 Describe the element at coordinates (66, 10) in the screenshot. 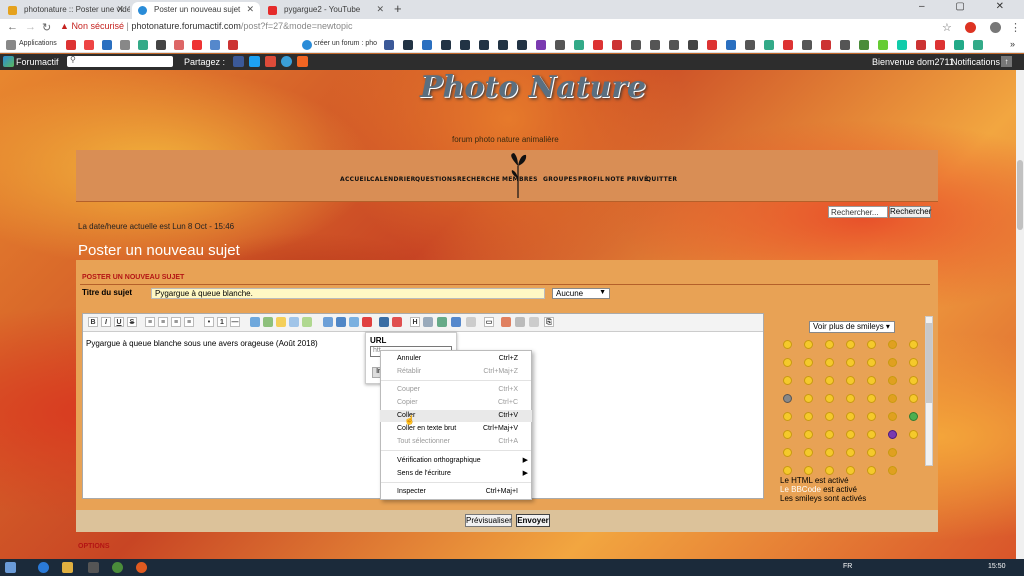

I see `browser-tab-photonature-video: photonature :: Poster une vidéo ✕` at that location.